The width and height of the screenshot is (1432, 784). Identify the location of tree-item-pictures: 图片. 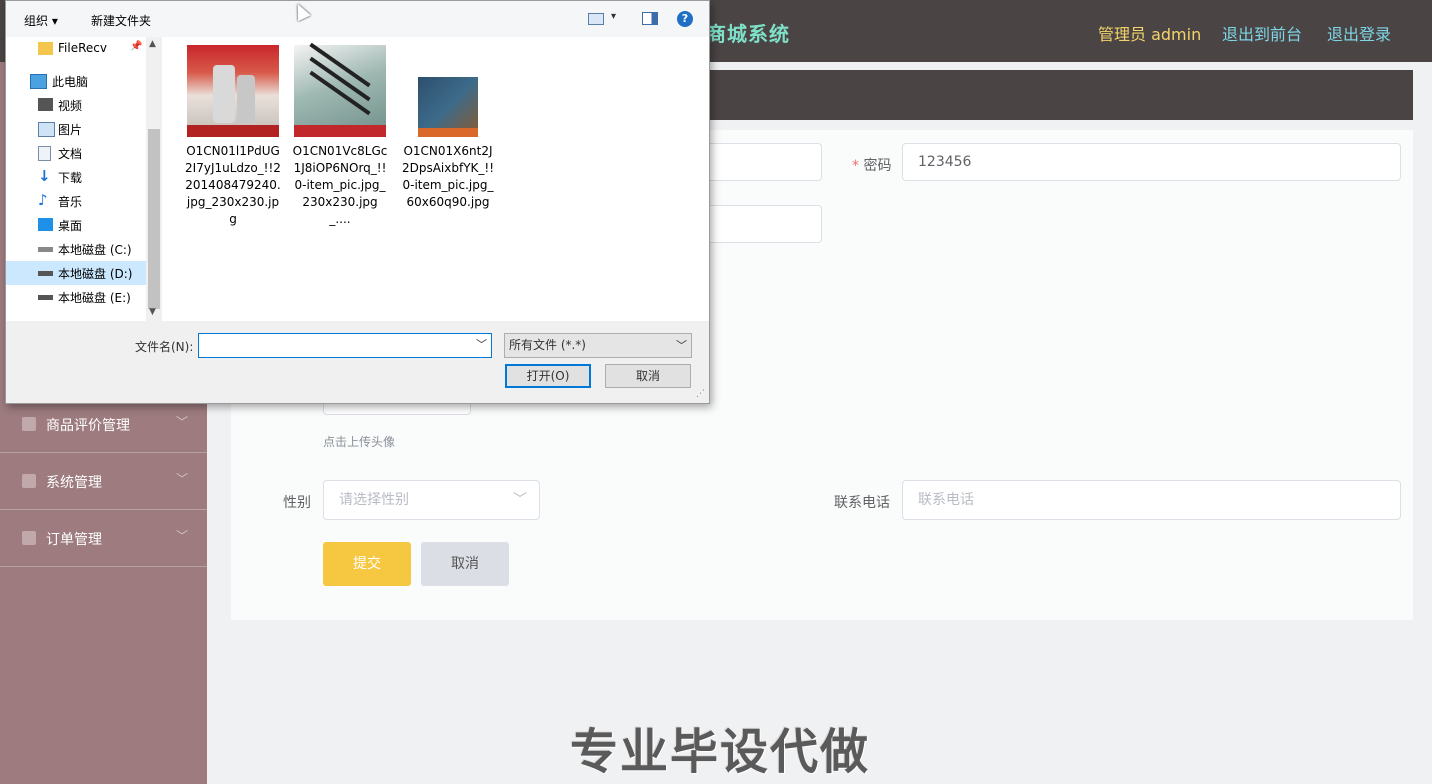
(76, 129).